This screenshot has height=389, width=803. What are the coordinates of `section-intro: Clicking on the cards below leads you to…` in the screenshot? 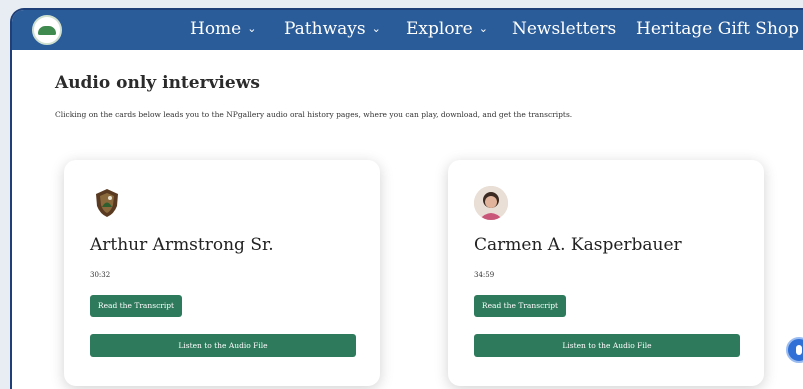 It's located at (314, 114).